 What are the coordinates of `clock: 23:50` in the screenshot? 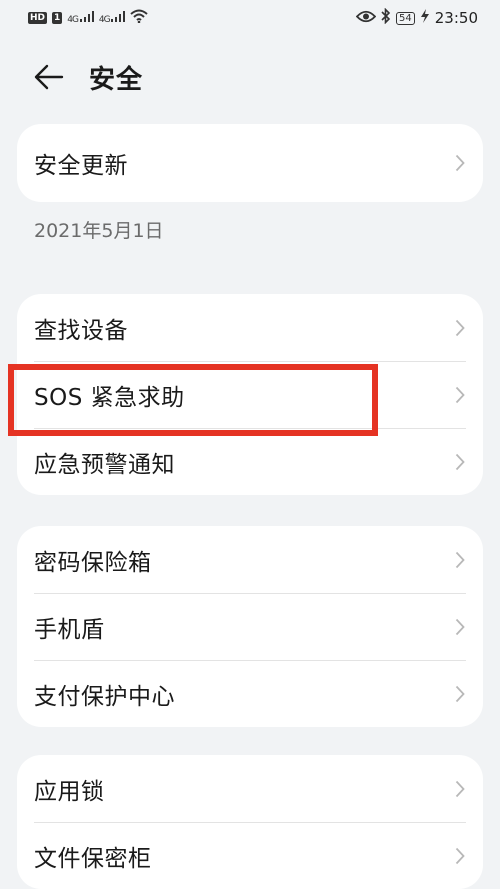 It's located at (456, 18).